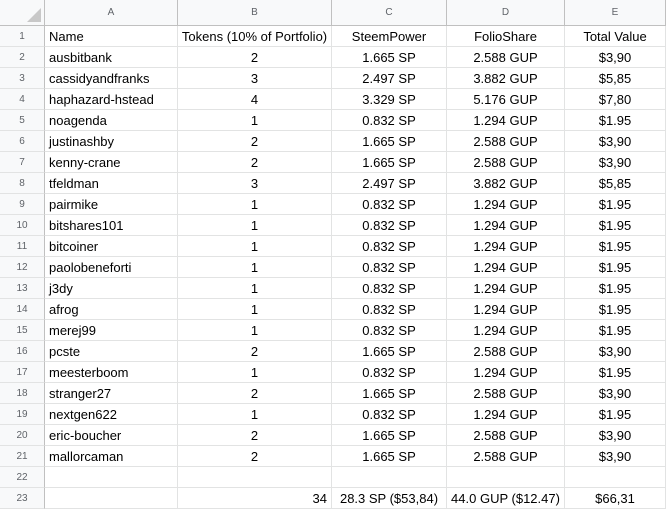 This screenshot has width=666, height=511. Describe the element at coordinates (22, 393) in the screenshot. I see `row-header-18: 18` at that location.